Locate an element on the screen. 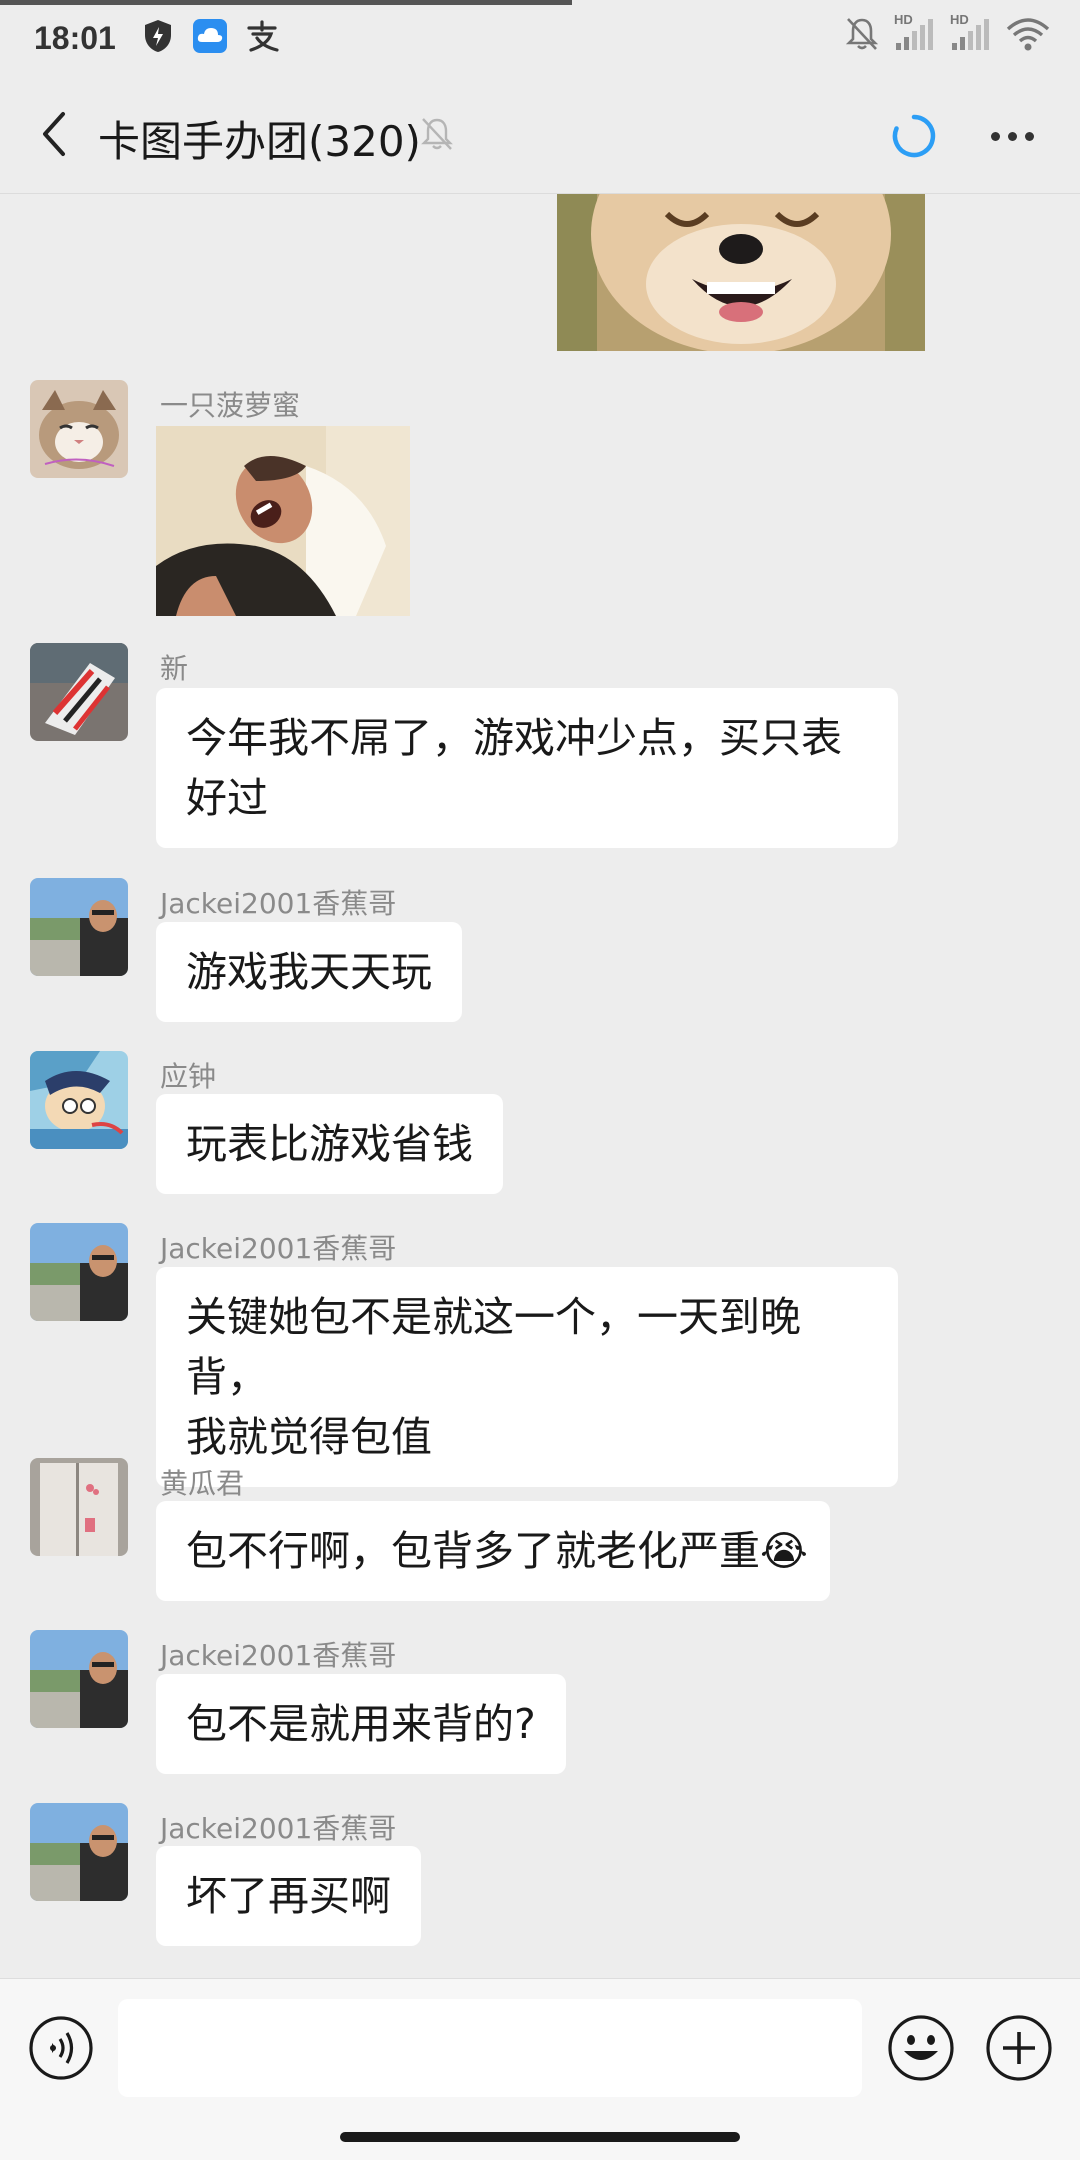  door-avatar is located at coordinates (79, 1507).